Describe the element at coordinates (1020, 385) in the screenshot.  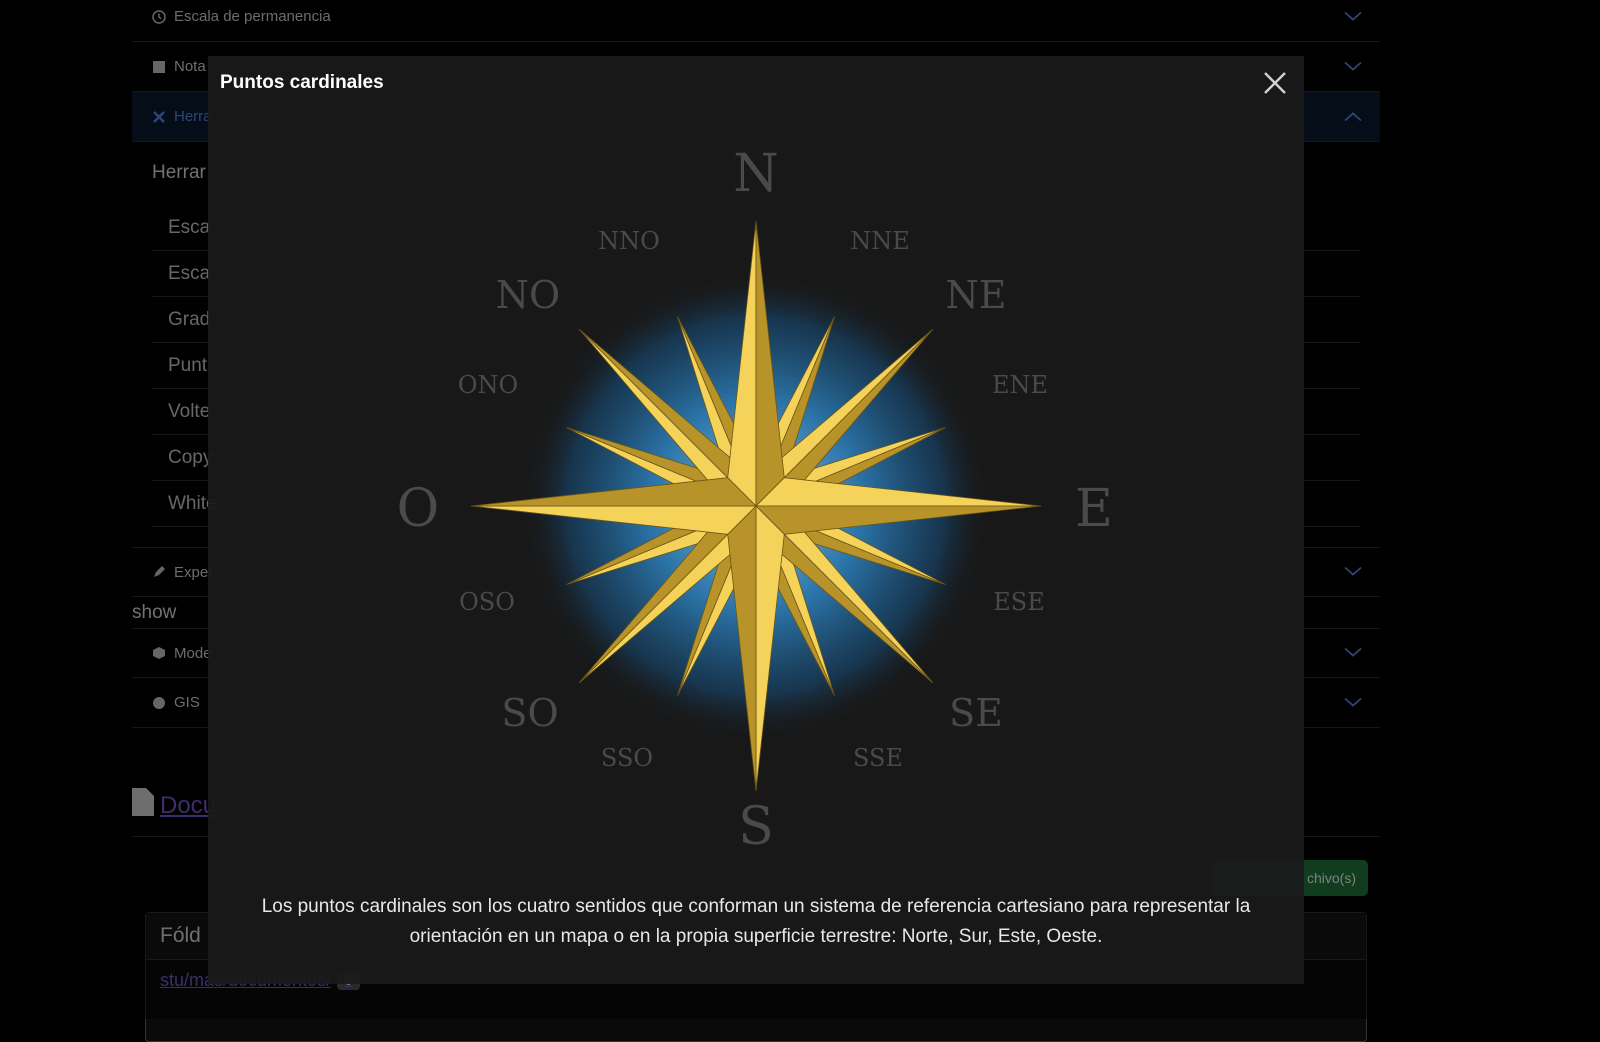
I see `label-ene: ENE` at that location.